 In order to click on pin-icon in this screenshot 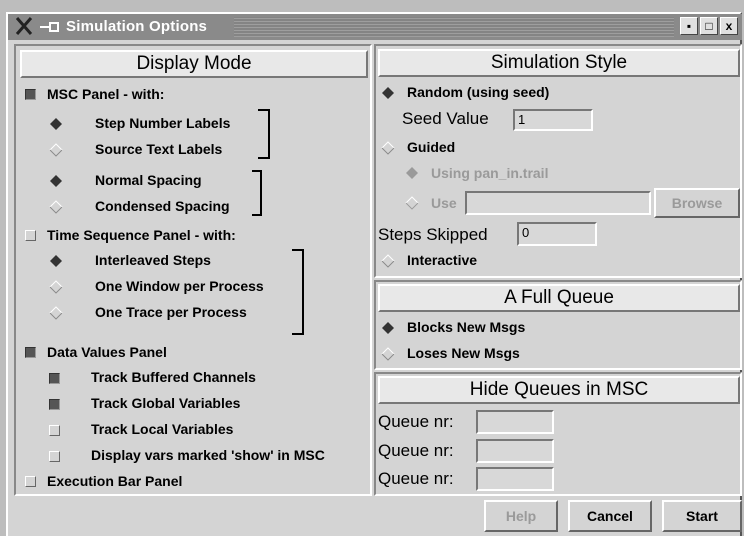, I will do `click(50, 27)`.